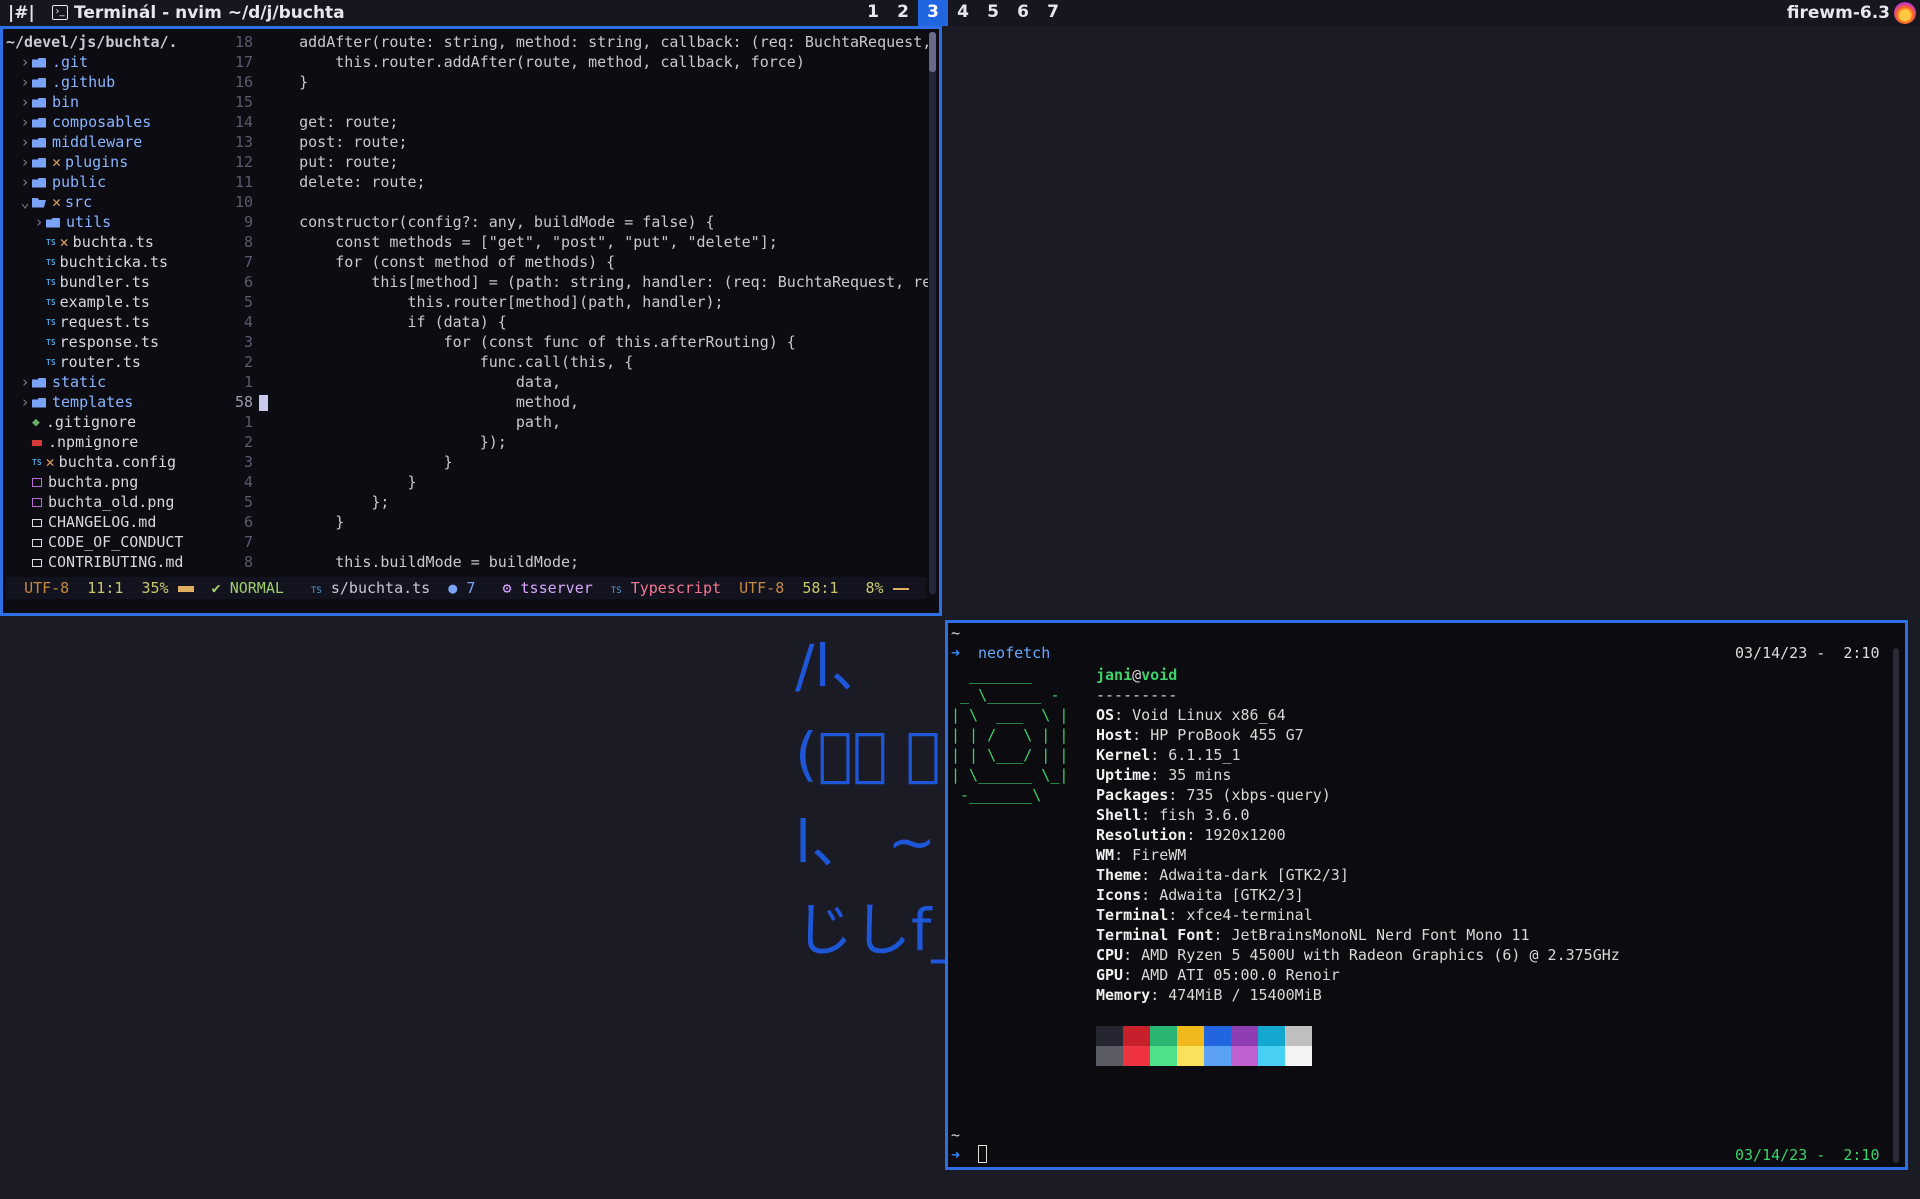 This screenshot has height=1199, width=1920. I want to click on tree-item: › bin, so click(103, 102).